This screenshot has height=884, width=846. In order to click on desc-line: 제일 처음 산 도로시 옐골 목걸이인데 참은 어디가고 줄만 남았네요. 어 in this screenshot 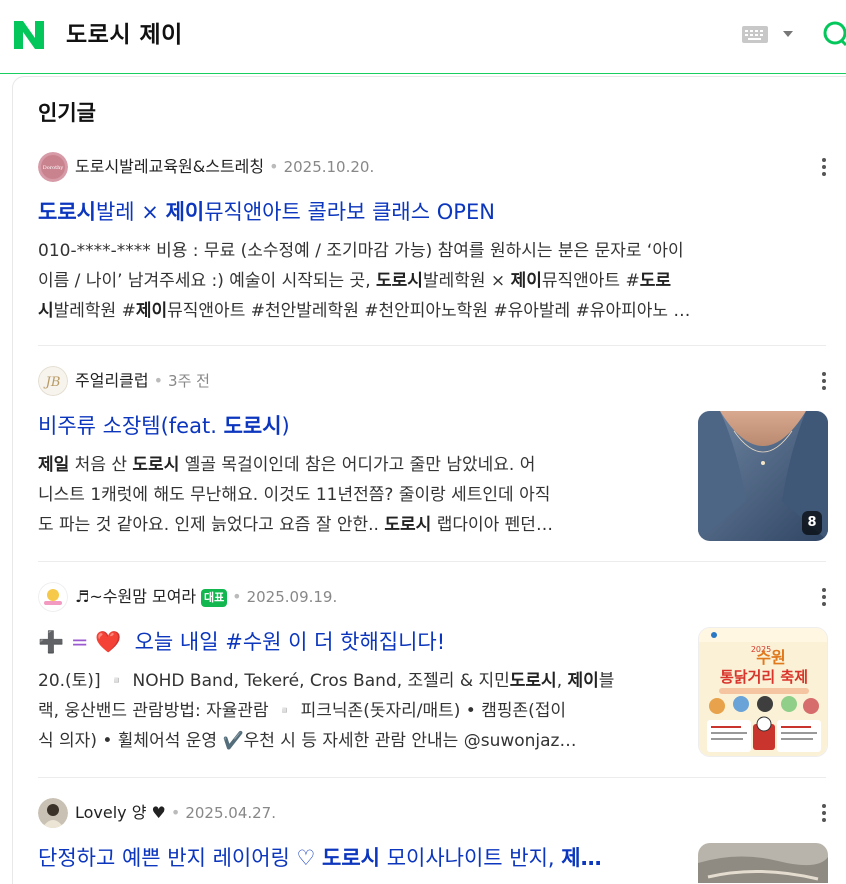, I will do `click(358, 465)`.